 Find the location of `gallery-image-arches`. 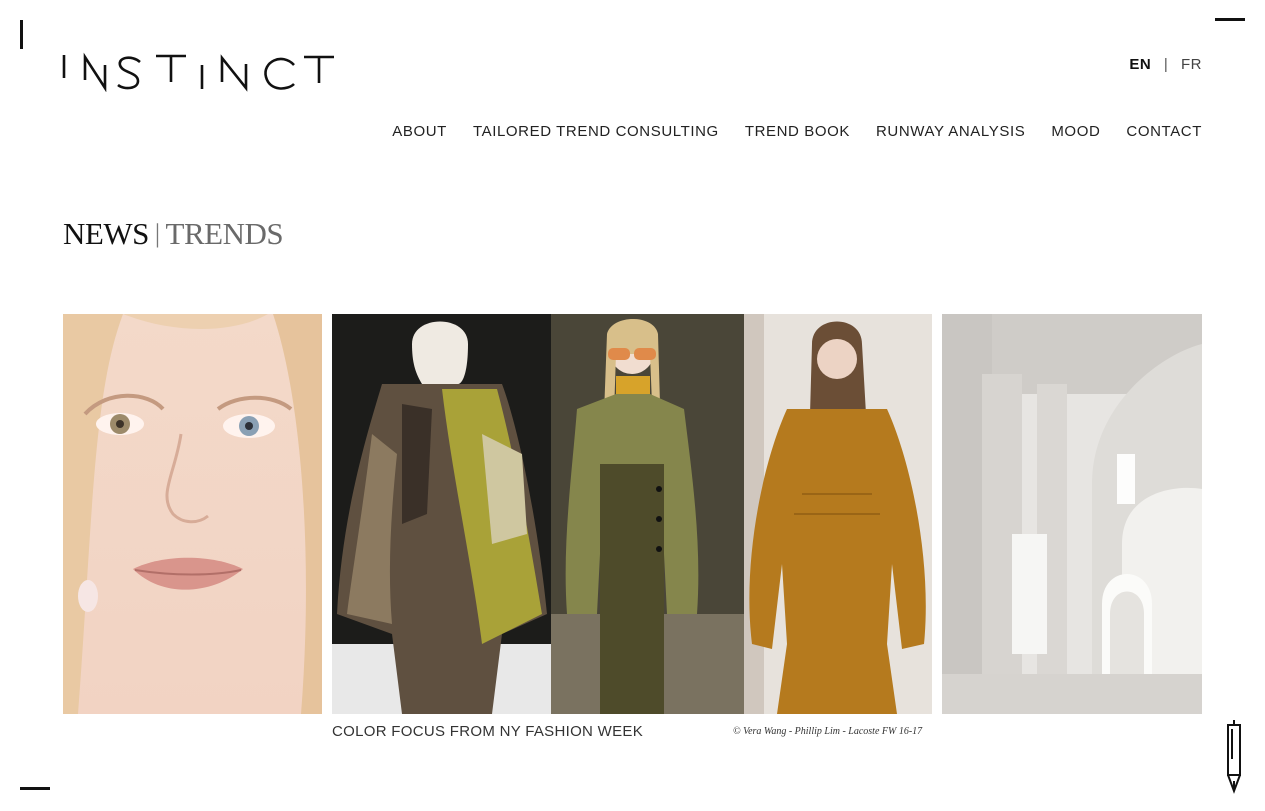

gallery-image-arches is located at coordinates (1072, 514).